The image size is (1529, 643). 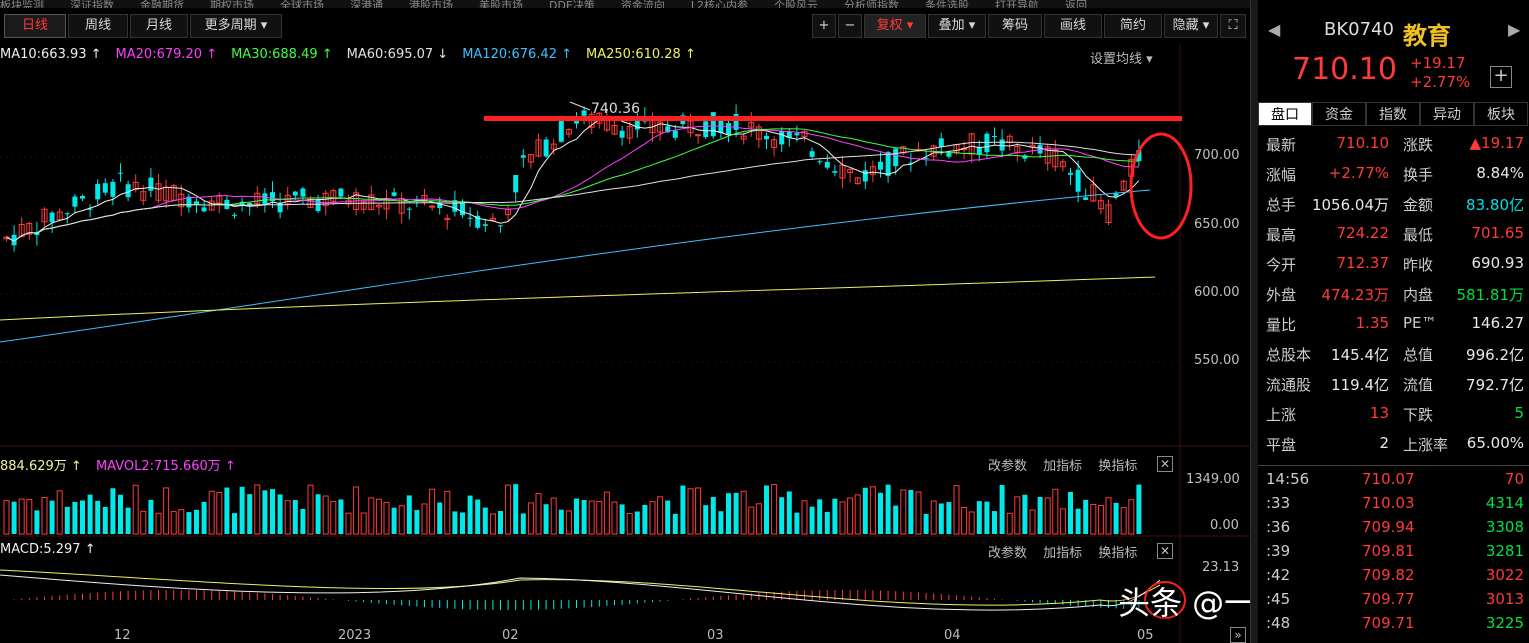 What do you see at coordinates (1339, 114) in the screenshot?
I see `tab-capital: 资金` at bounding box center [1339, 114].